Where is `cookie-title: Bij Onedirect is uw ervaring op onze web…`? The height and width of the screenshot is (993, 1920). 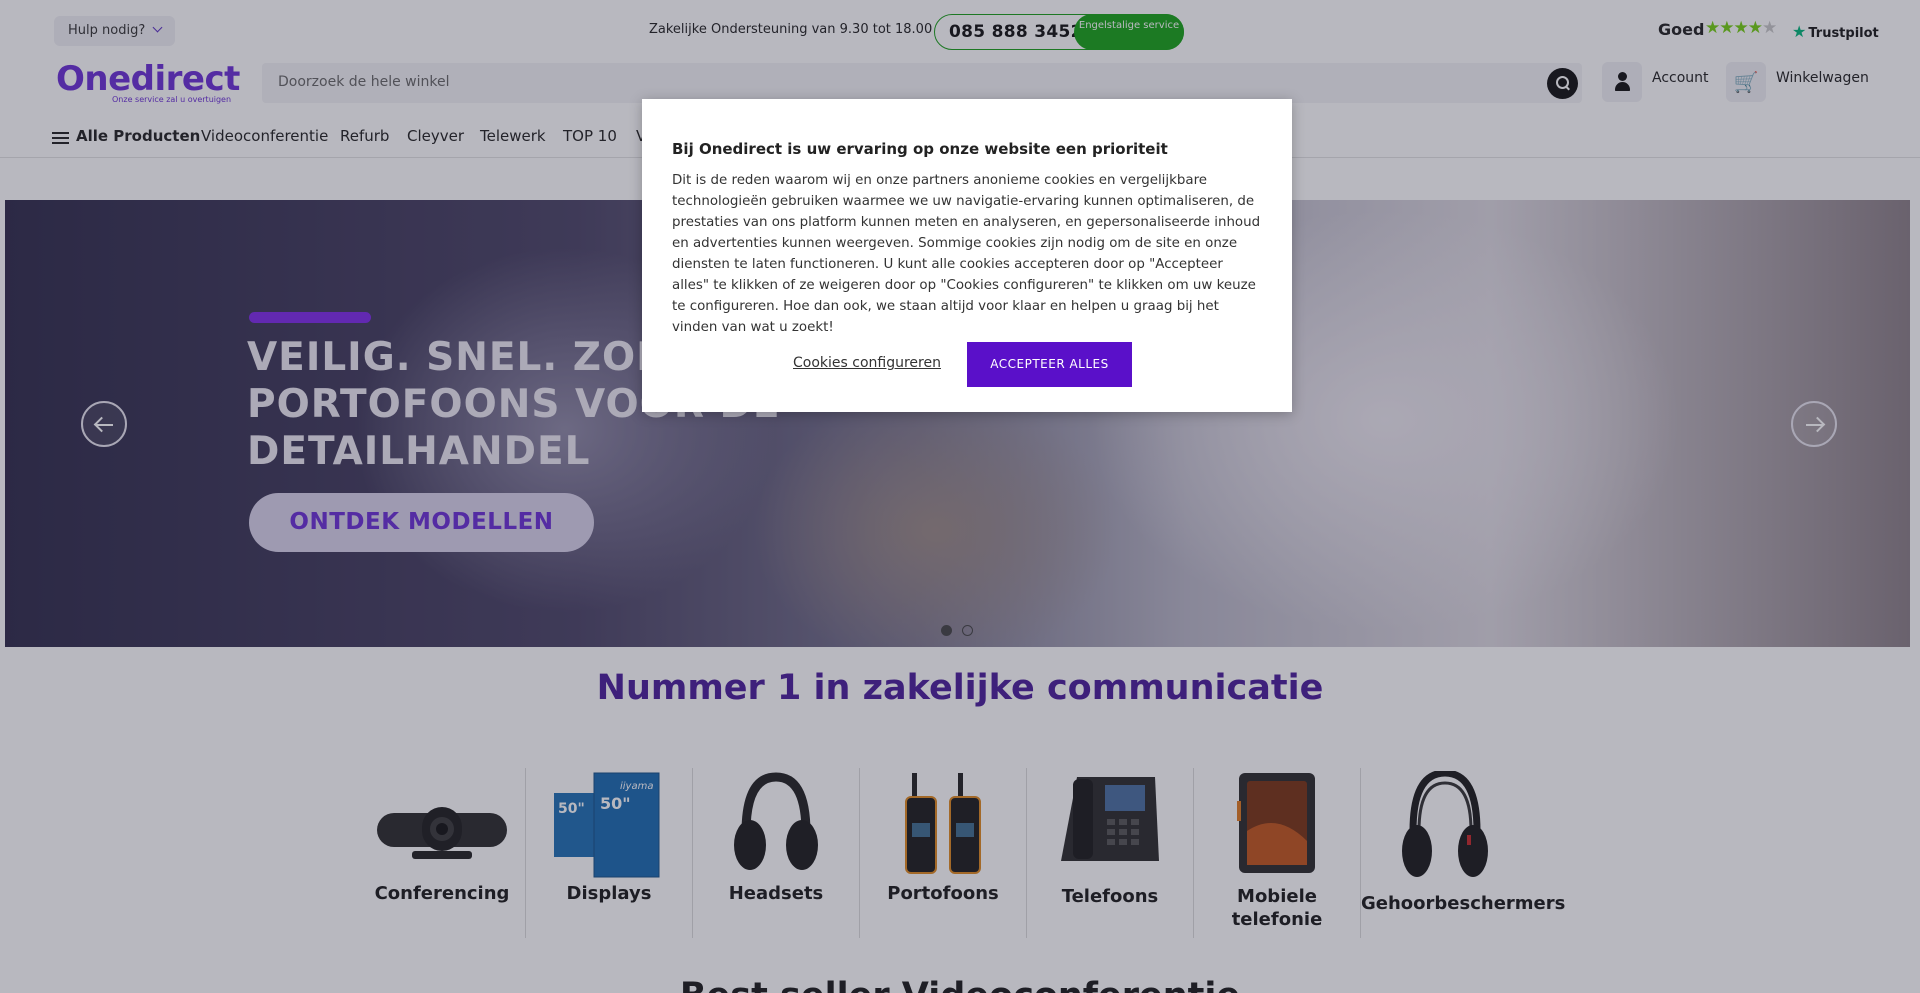 cookie-title: Bij Onedirect is uw ervaring op onze web… is located at coordinates (920, 149).